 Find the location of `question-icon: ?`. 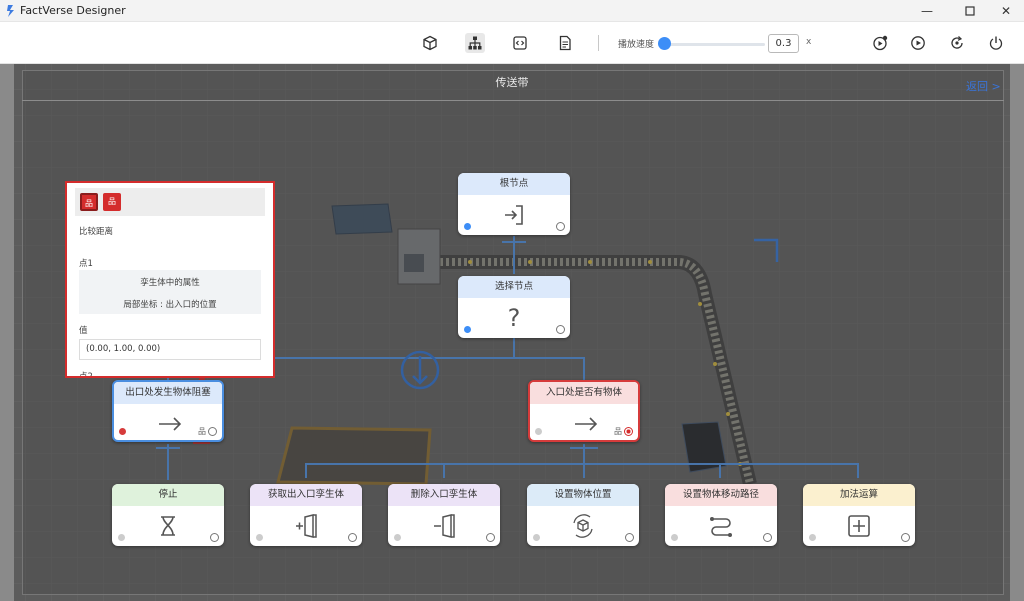

question-icon: ? is located at coordinates (514, 318).